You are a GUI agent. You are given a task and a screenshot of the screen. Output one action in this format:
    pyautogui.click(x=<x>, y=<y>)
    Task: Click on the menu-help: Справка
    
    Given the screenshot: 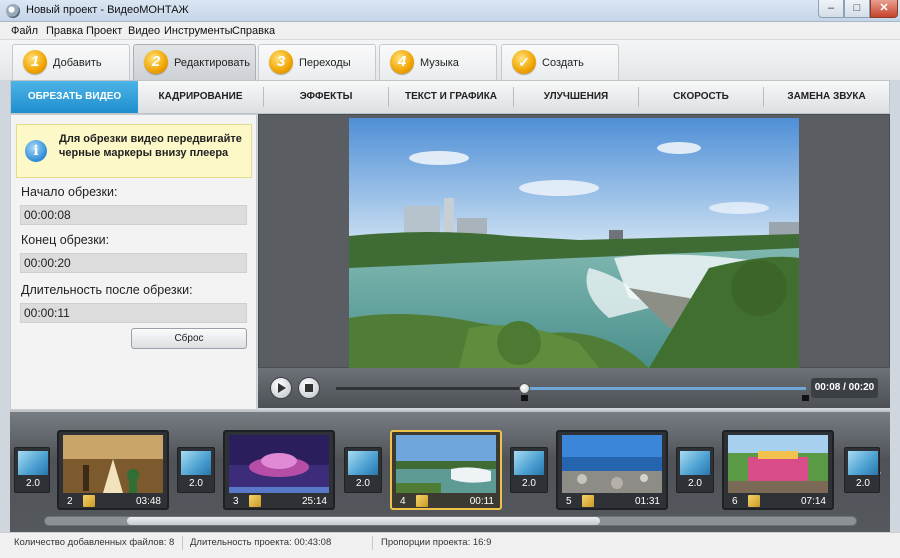 What is the action you would take?
    pyautogui.click(x=253, y=31)
    